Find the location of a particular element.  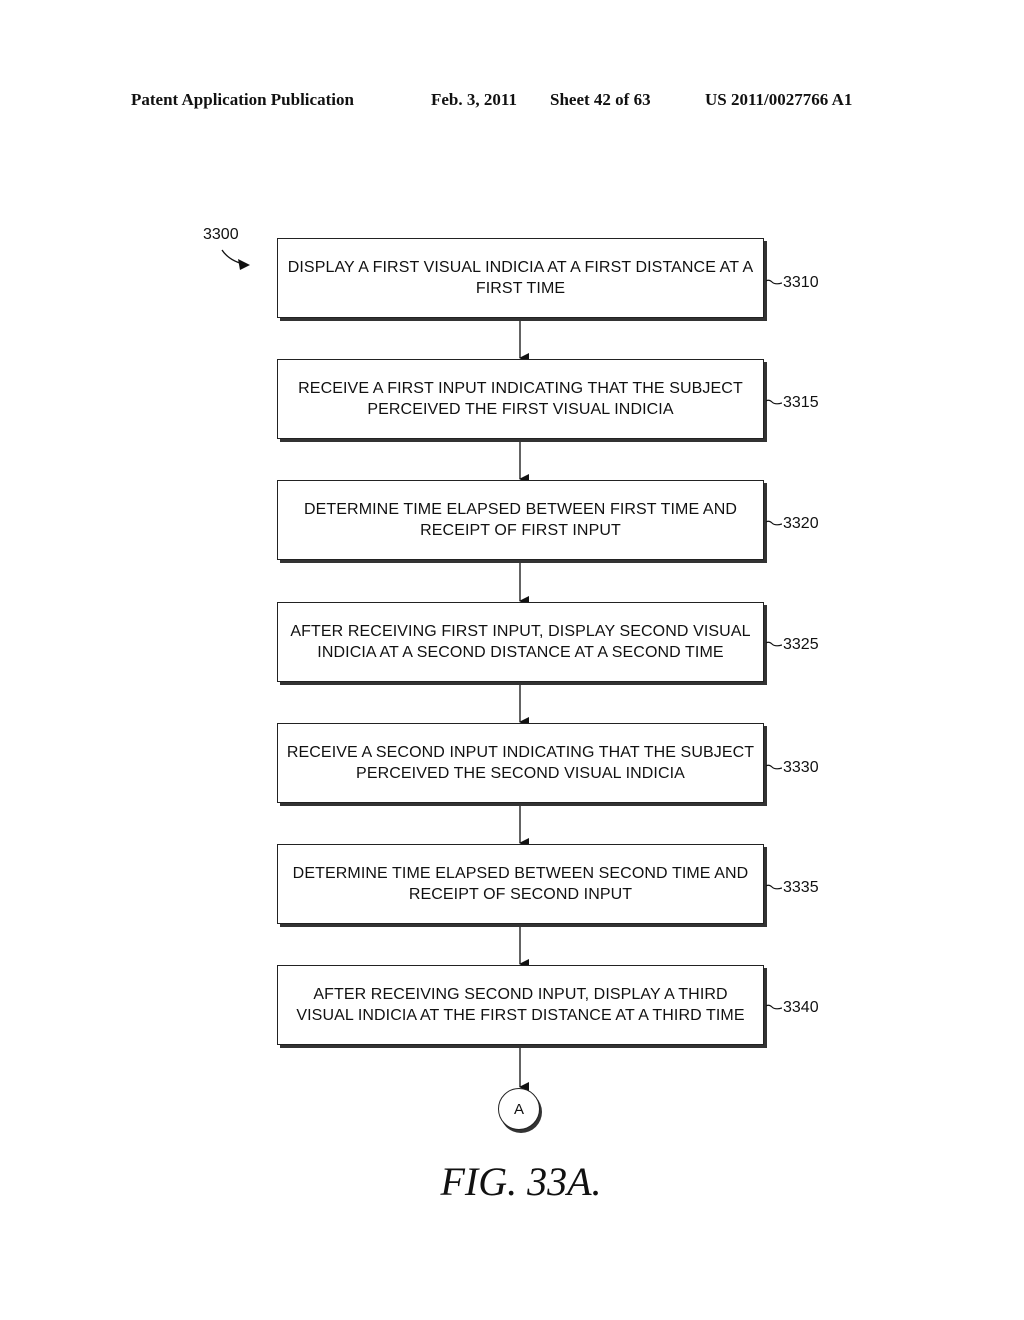

step-reference-number: 3310 is located at coordinates (801, 282).